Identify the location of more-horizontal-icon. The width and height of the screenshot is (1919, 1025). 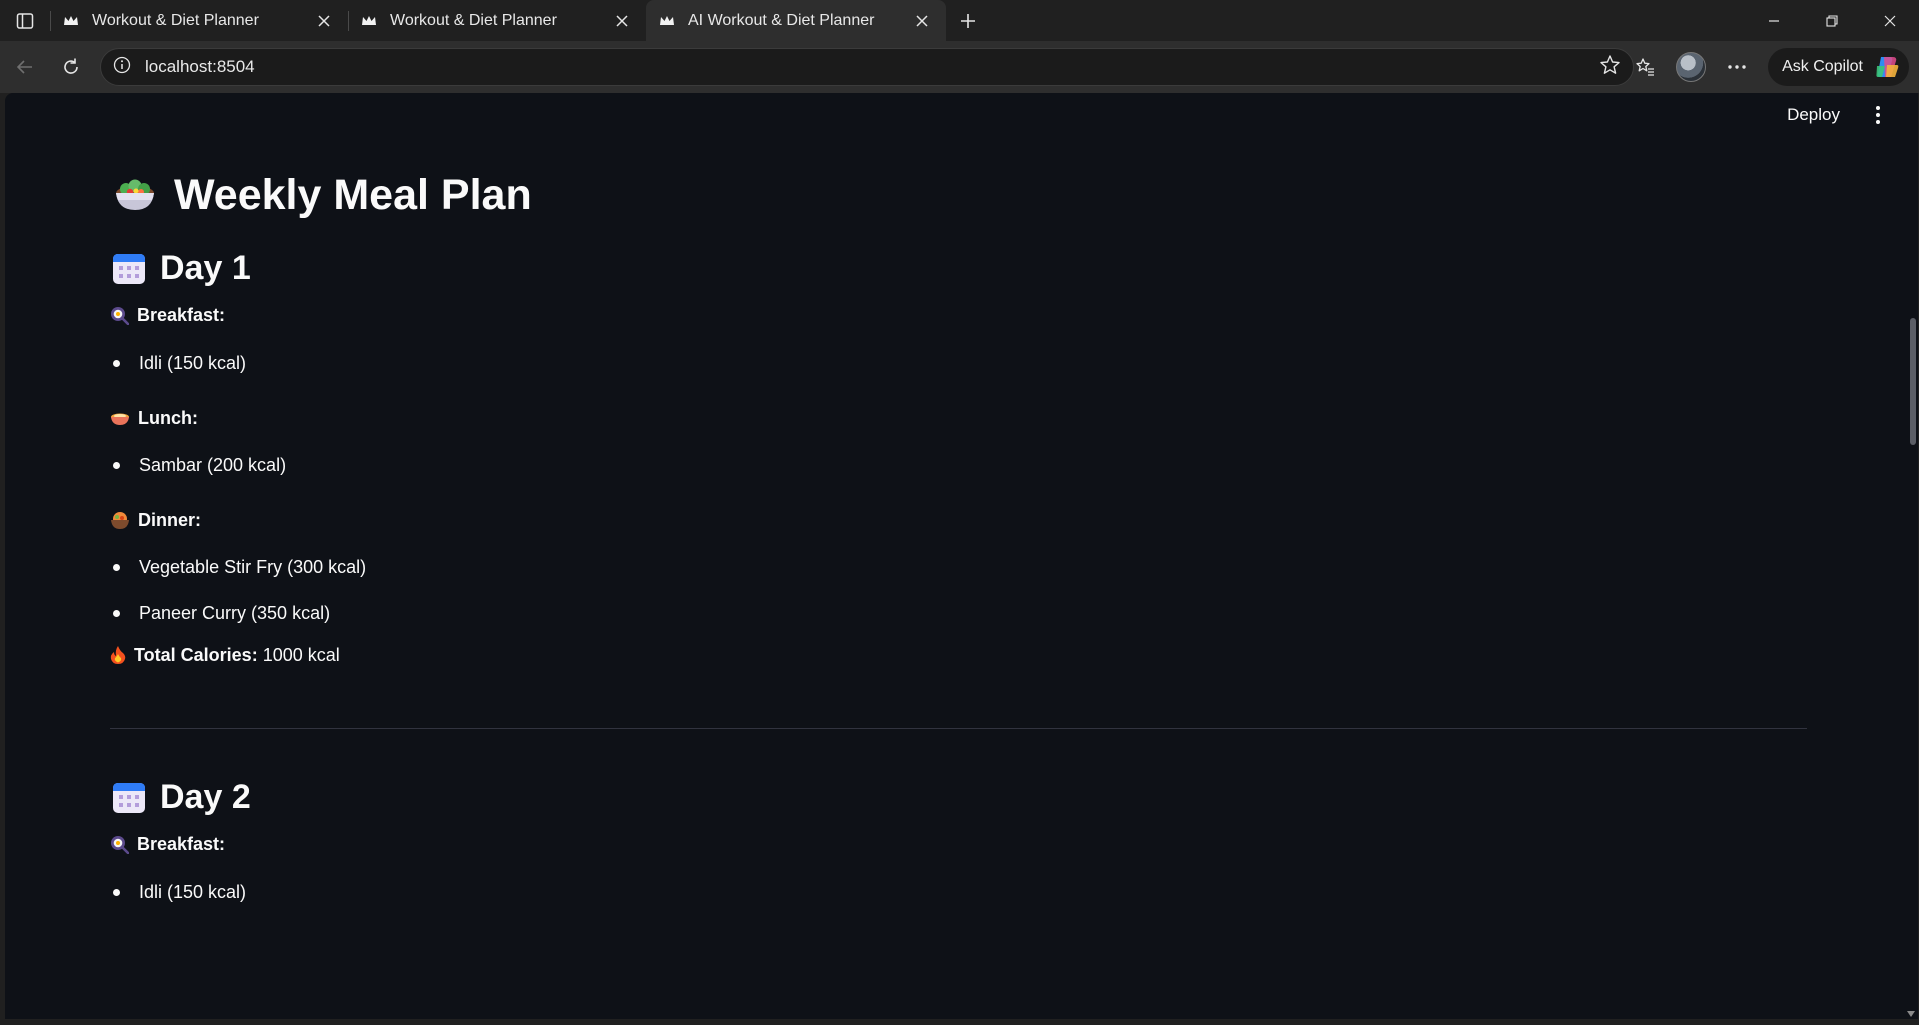
(1737, 67).